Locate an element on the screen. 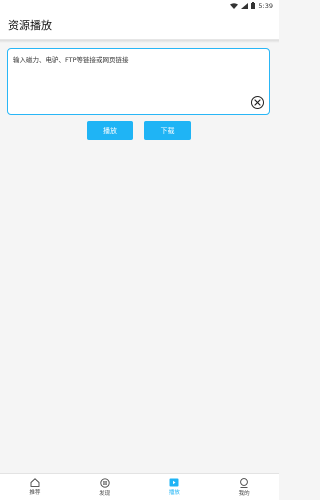 The image size is (320, 500). play-button-label: 播放 is located at coordinates (110, 130).